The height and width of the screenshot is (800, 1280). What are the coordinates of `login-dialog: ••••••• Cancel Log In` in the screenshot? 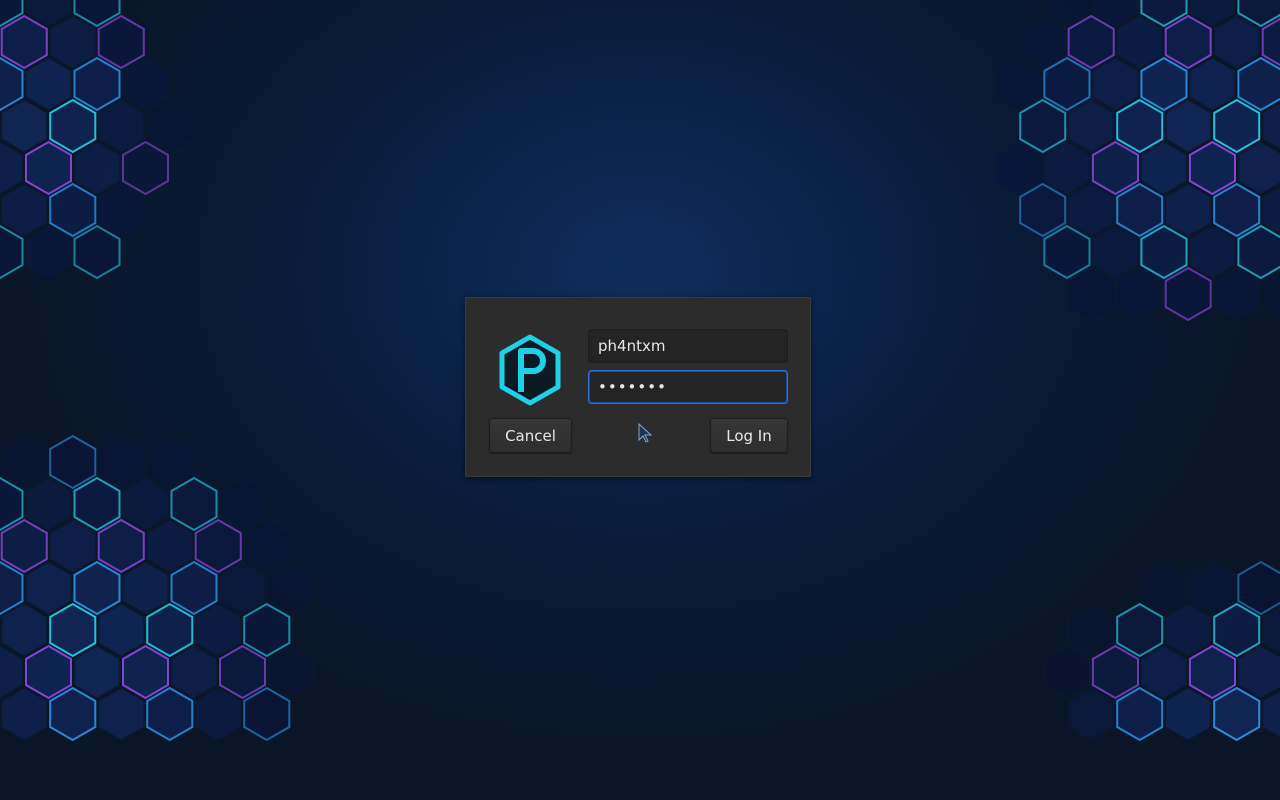 It's located at (638, 387).